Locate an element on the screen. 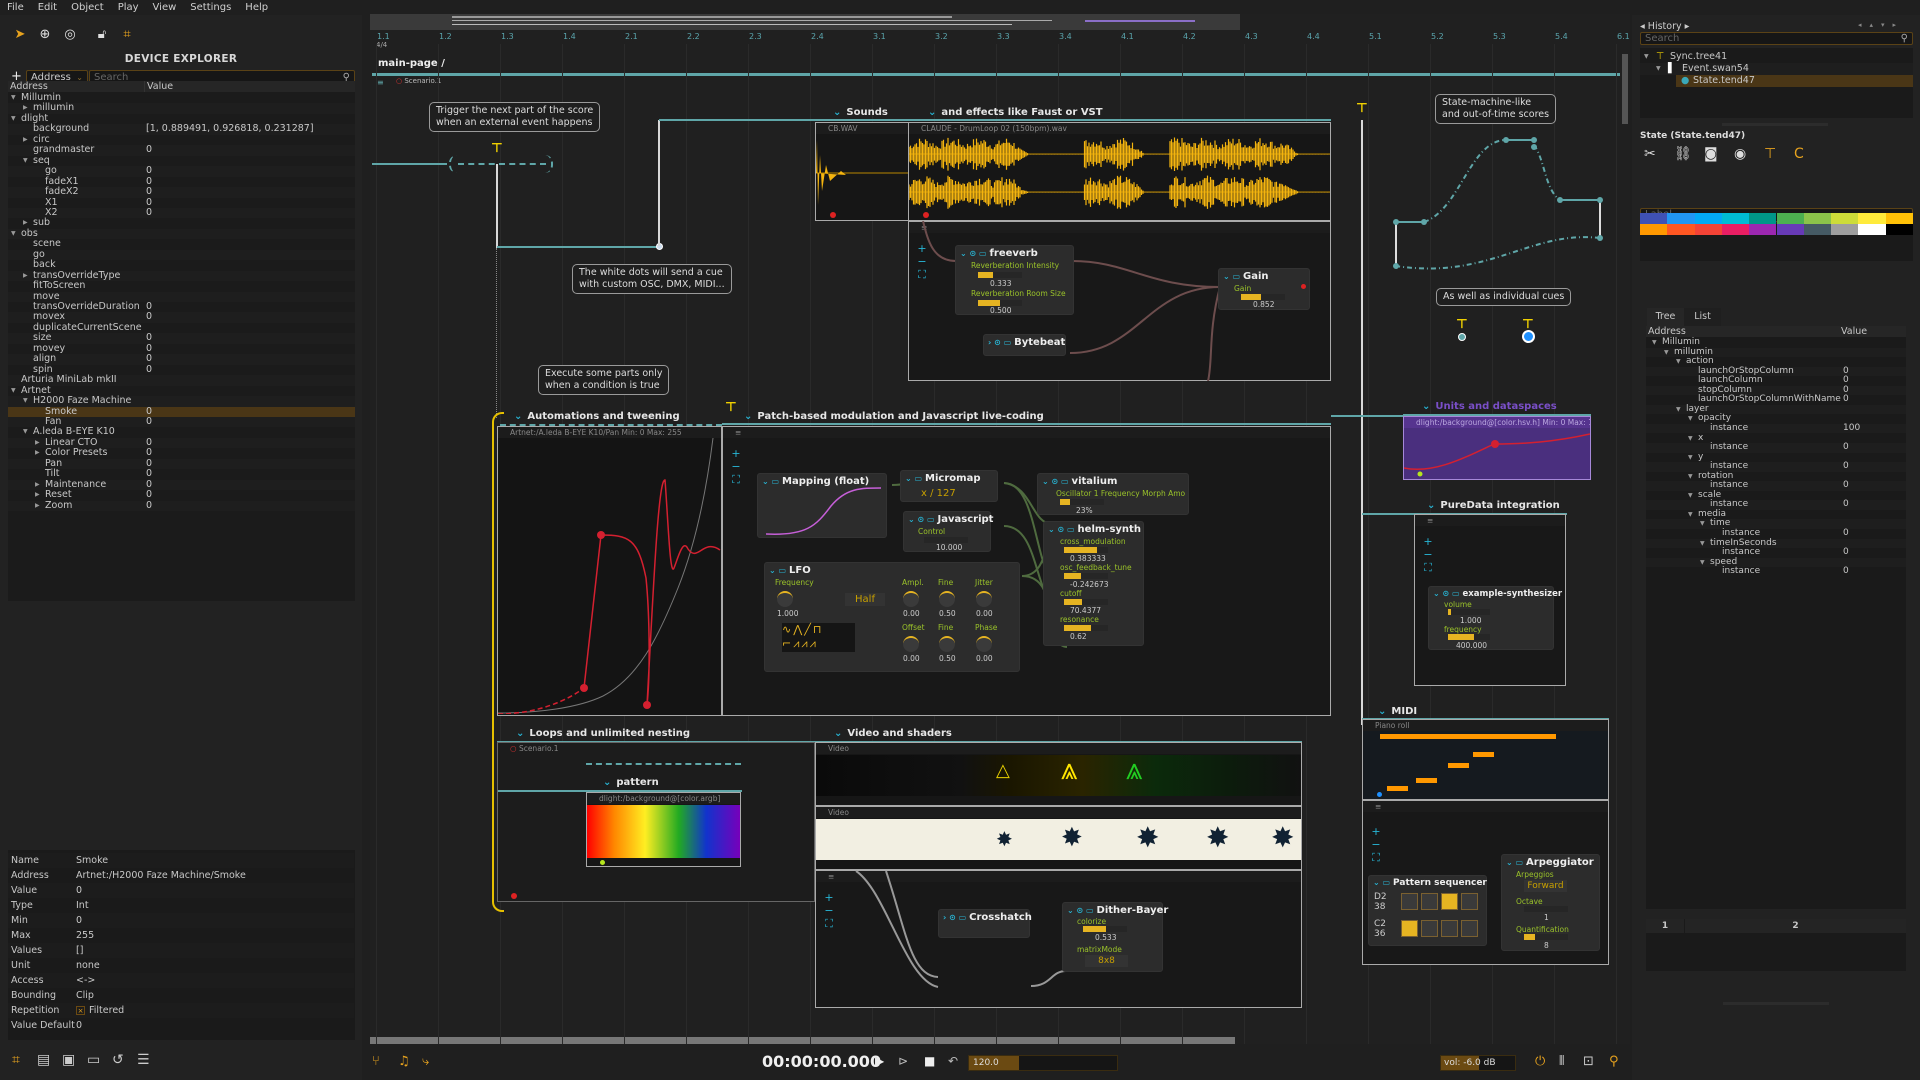 Image resolution: width=1920 pixels, height=1080 pixels. tree-row: launchOrStopColumn 0 is located at coordinates (1776, 371).